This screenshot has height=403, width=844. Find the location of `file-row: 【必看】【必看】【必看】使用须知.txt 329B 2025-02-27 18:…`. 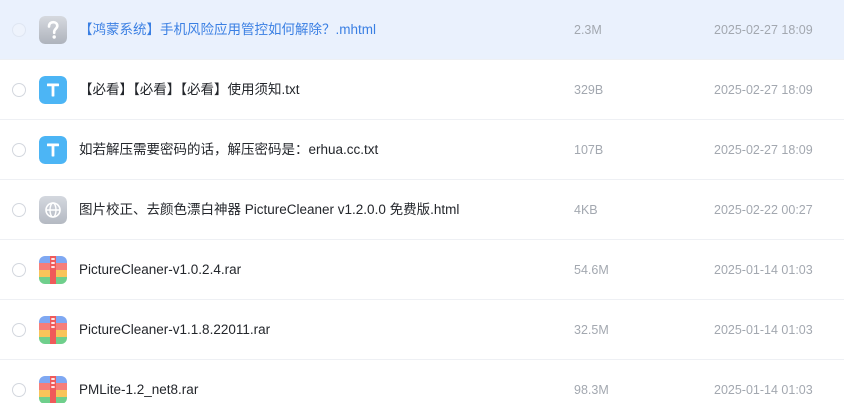

file-row: 【必看】【必看】【必看】使用须知.txt 329B 2025-02-27 18:… is located at coordinates (422, 90).